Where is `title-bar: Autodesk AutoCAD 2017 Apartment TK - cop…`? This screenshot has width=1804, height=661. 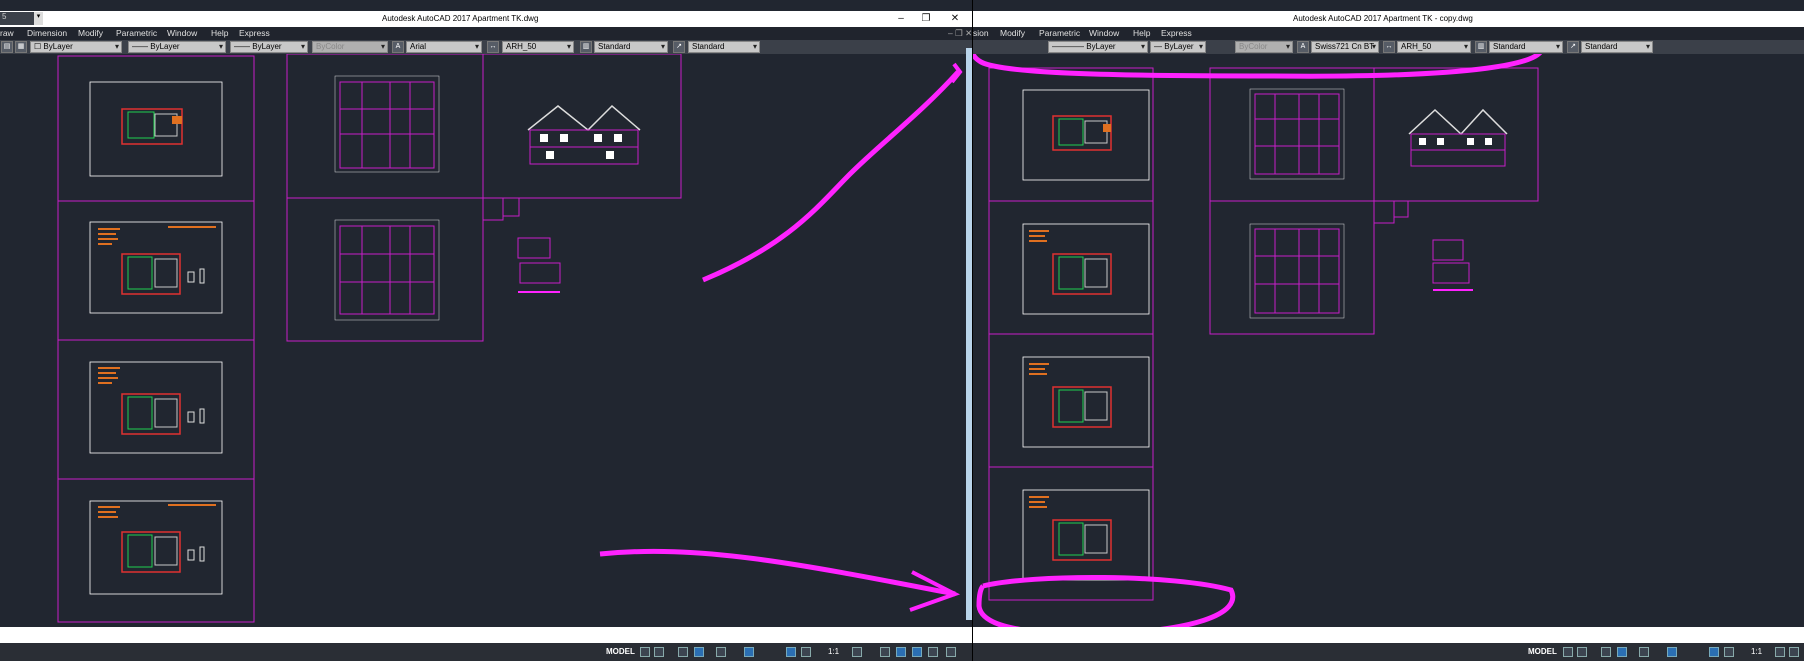 title-bar: Autodesk AutoCAD 2017 Apartment TK - cop… is located at coordinates (1388, 19).